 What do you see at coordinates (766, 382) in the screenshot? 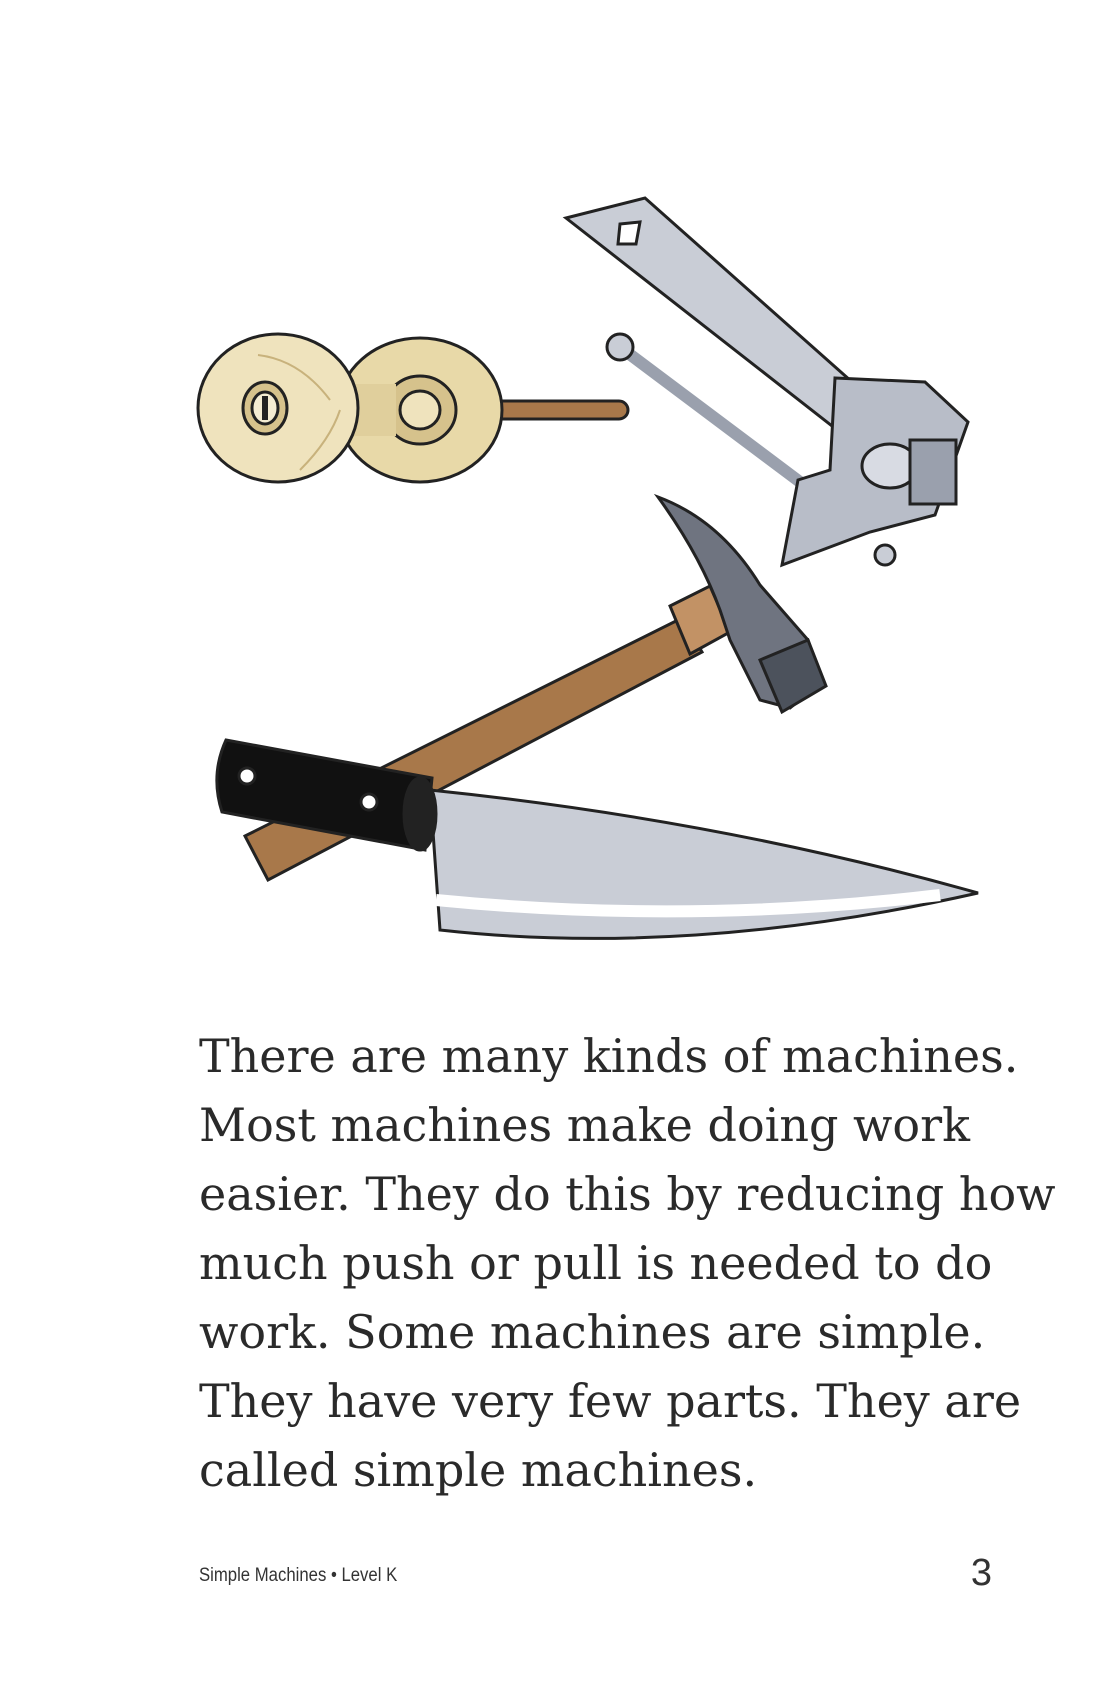
I see `can-opener-image` at bounding box center [766, 382].